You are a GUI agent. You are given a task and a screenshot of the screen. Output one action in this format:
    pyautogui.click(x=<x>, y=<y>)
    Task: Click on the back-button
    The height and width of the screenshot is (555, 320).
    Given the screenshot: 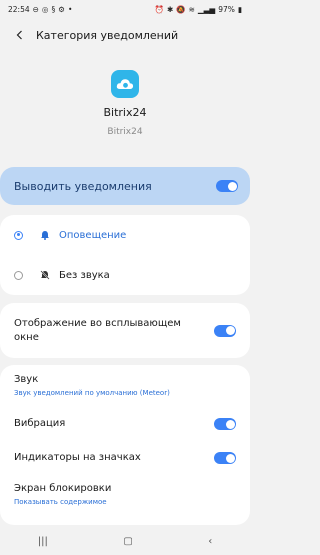 What is the action you would take?
    pyautogui.click(x=20, y=35)
    